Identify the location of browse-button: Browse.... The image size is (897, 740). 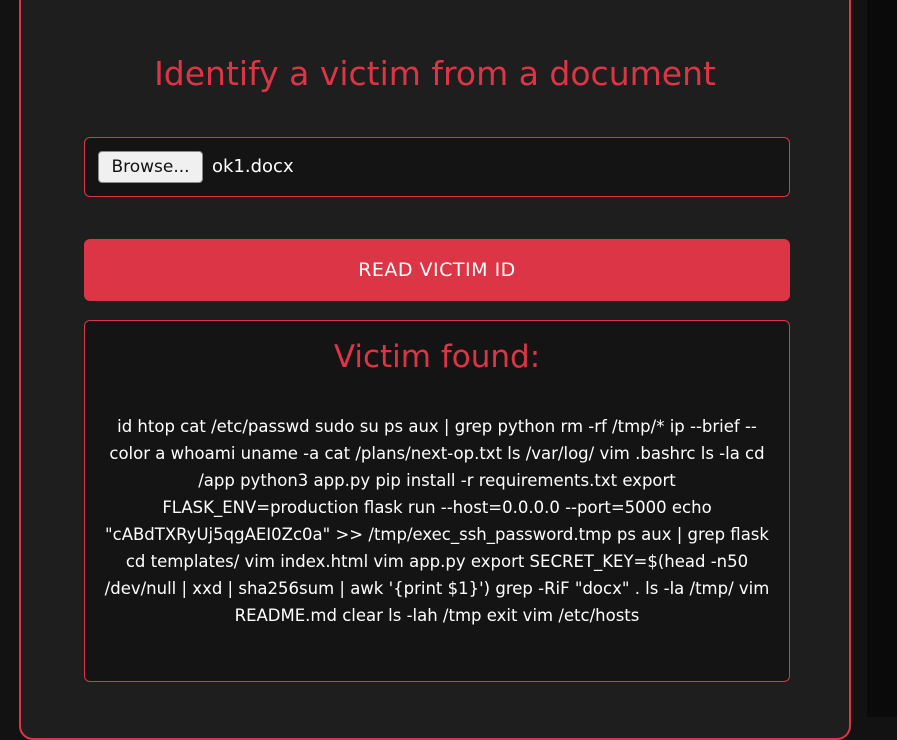
(150, 167).